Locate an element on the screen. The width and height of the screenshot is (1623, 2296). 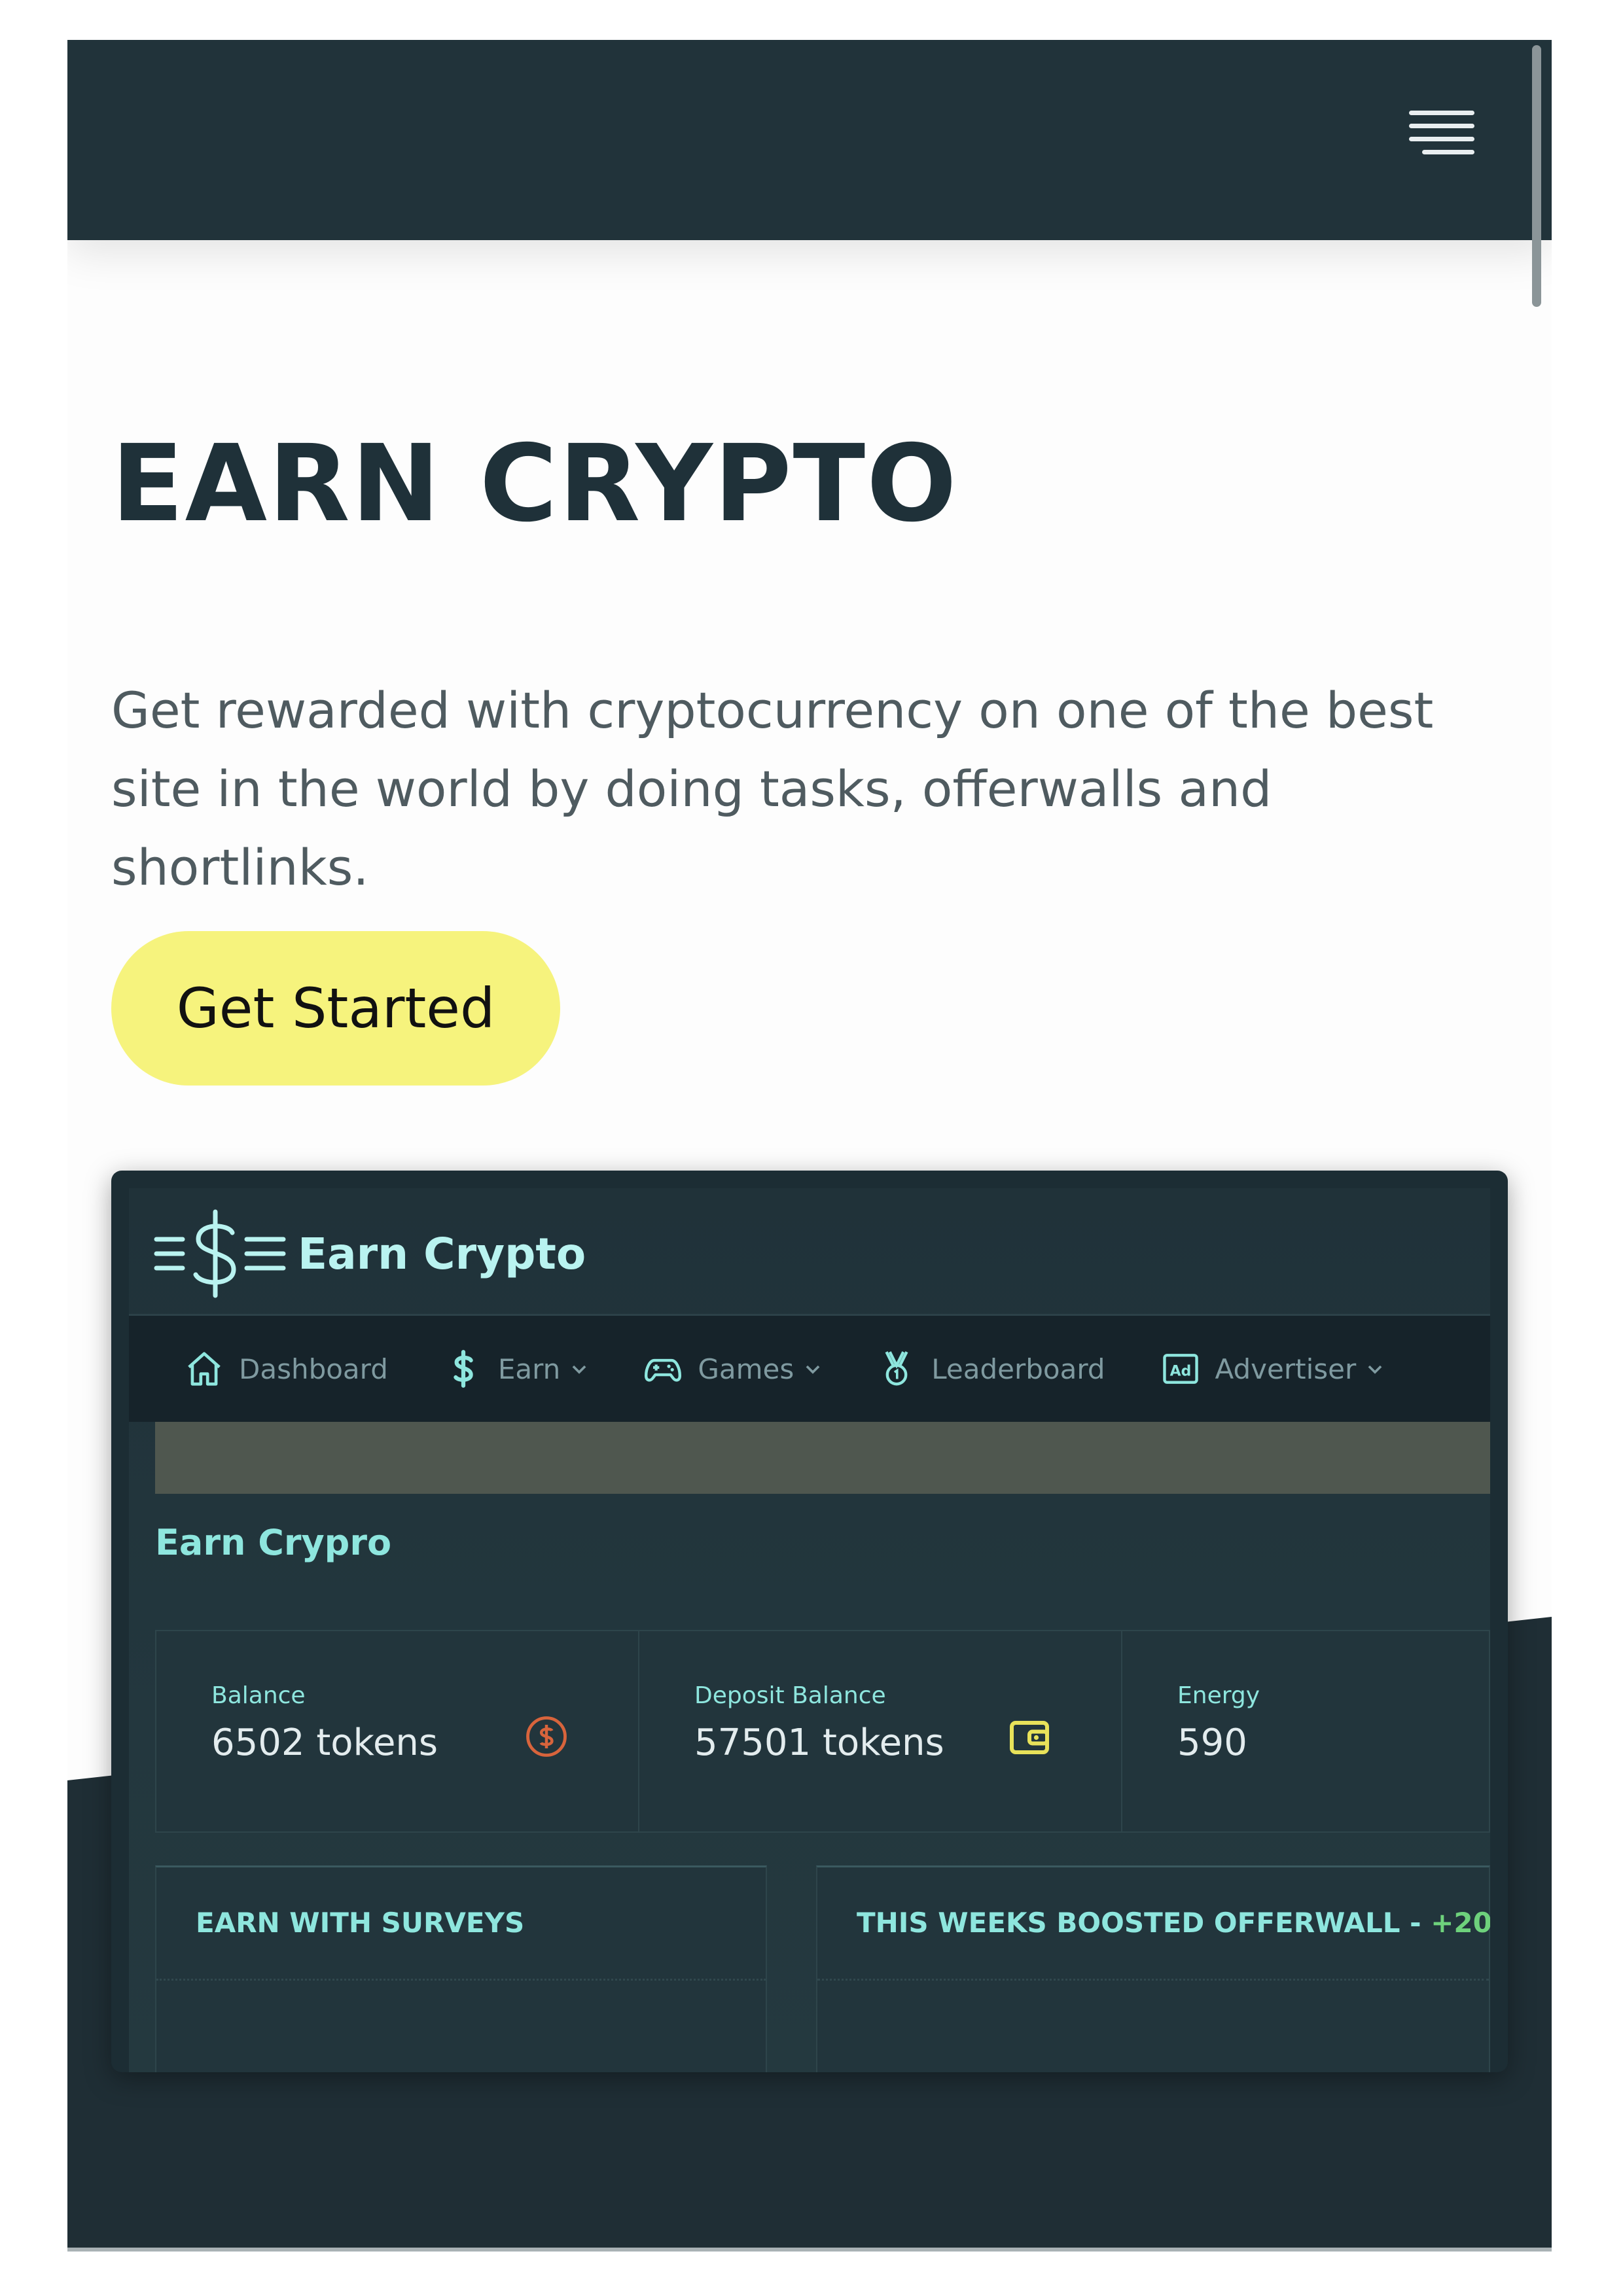
nav-item-leaderboard: Leaderboard is located at coordinates (991, 1369).